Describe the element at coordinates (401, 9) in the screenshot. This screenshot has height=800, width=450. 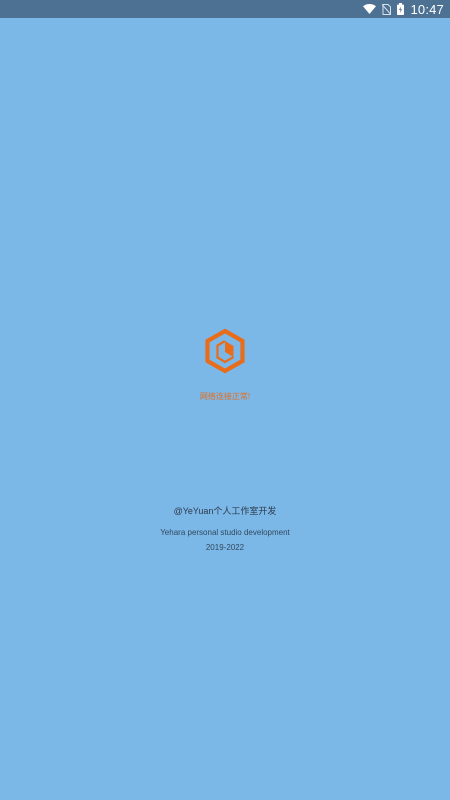
I see `battery-icon` at that location.